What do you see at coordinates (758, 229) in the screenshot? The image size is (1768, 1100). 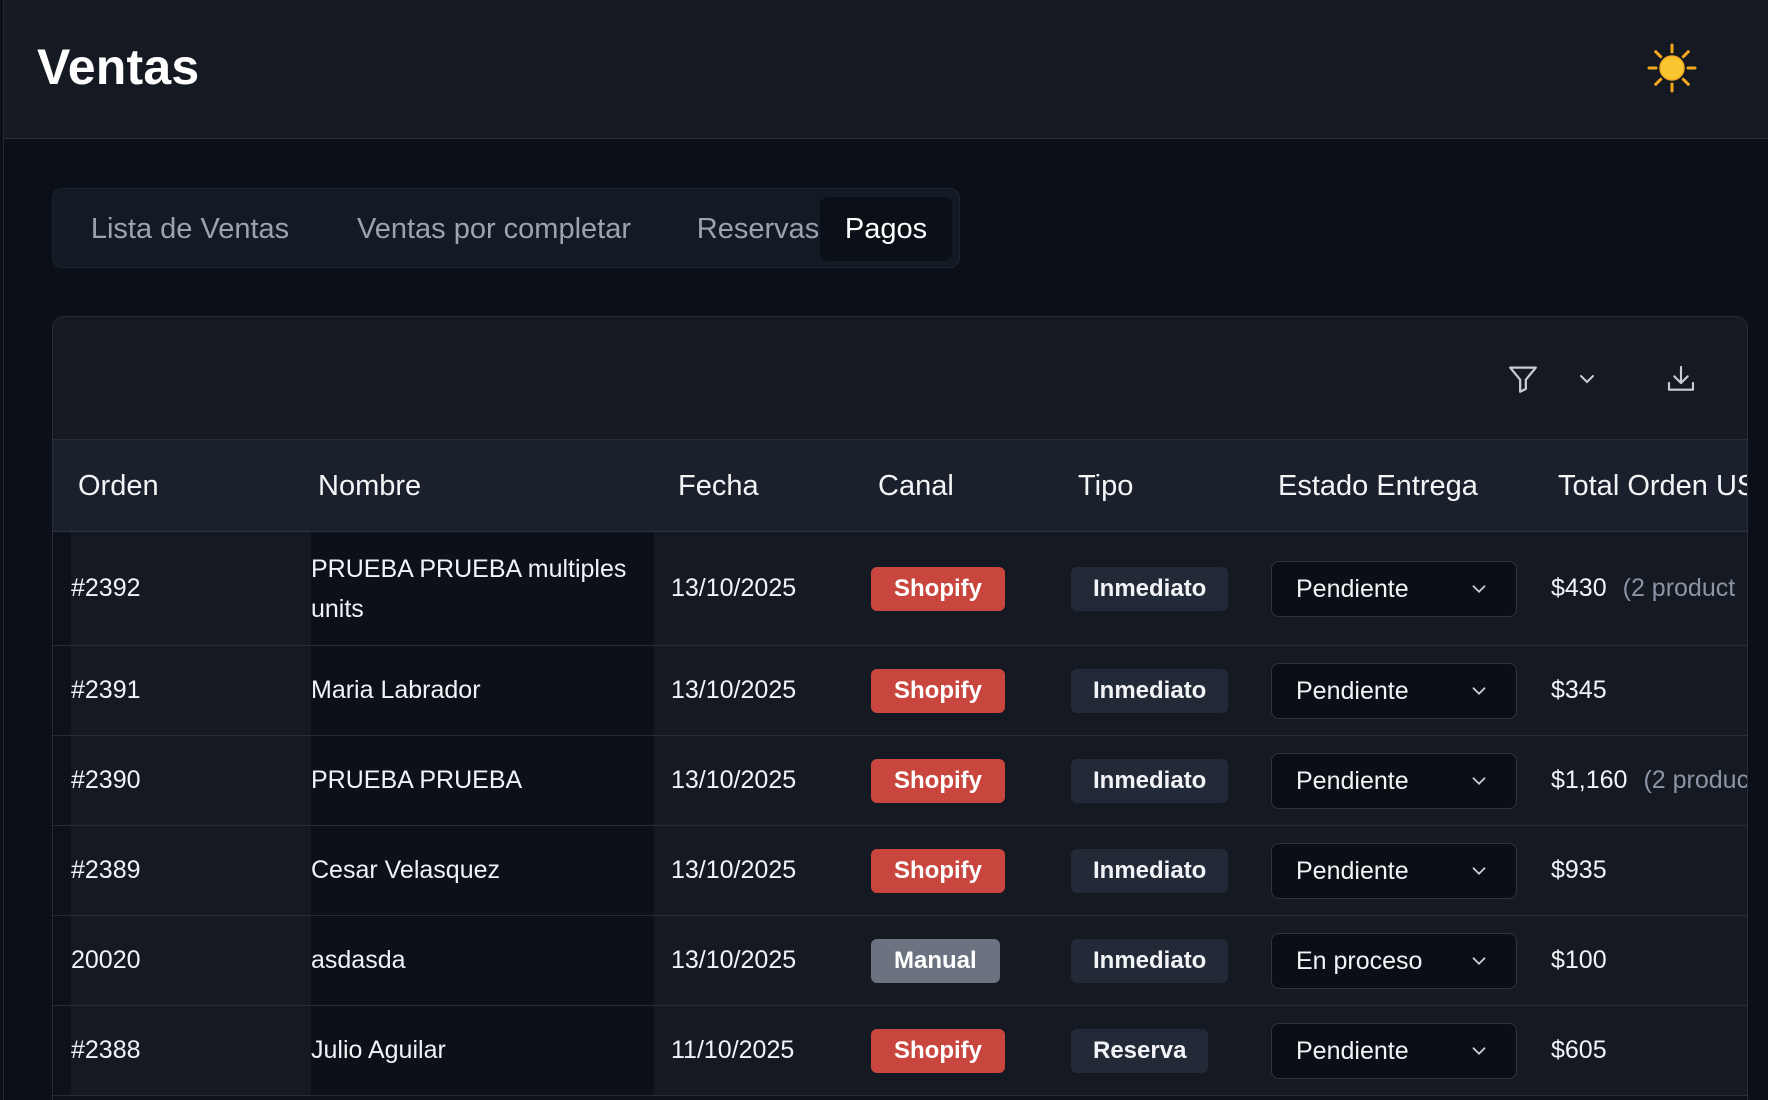 I see `tab-reservas: Reservas` at bounding box center [758, 229].